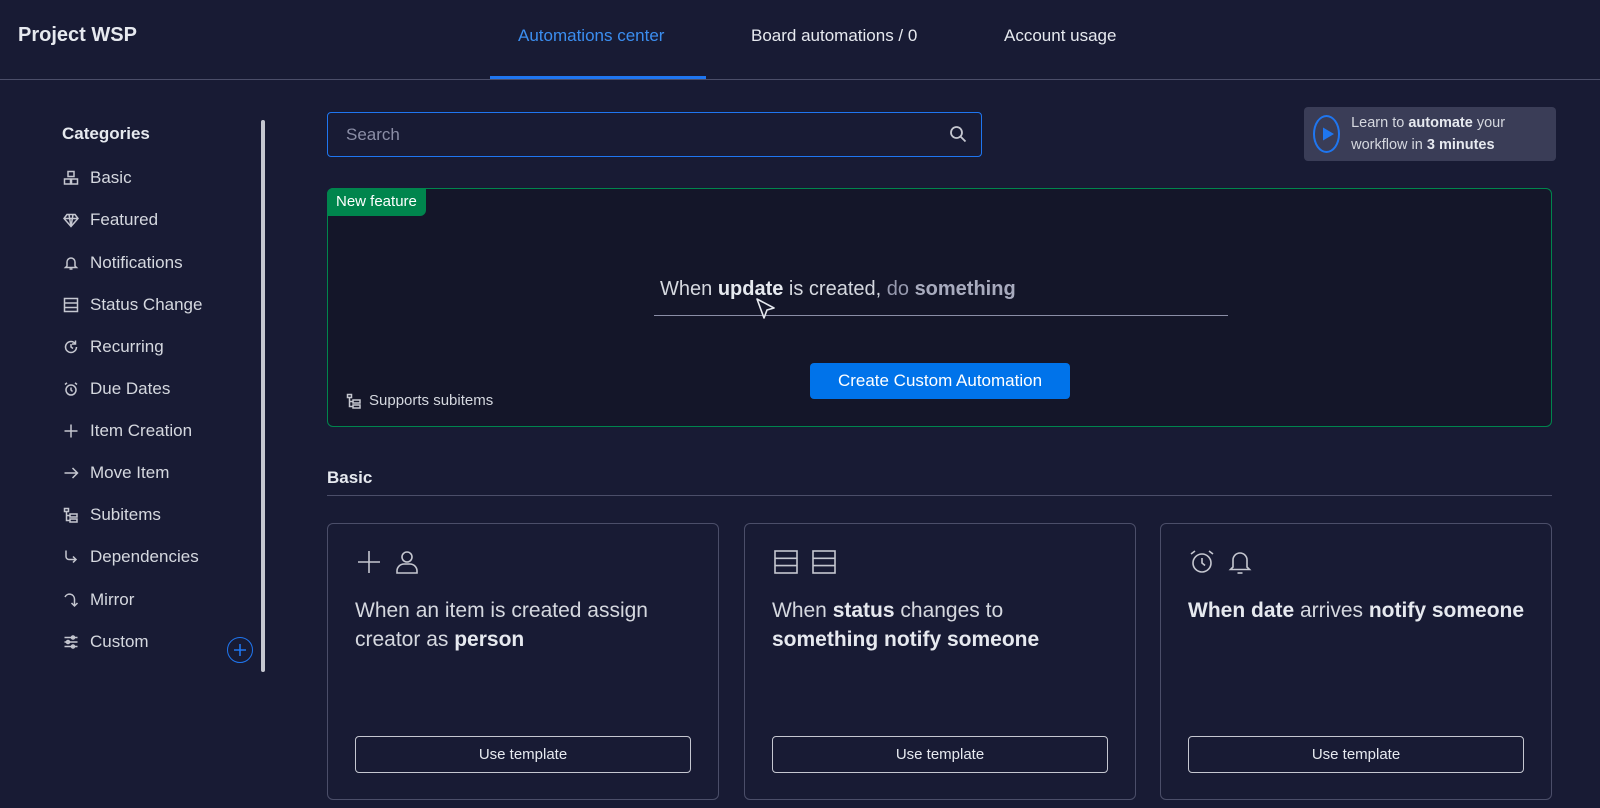 This screenshot has width=1600, height=808. Describe the element at coordinates (146, 304) in the screenshot. I see `category-label: Status Change` at that location.